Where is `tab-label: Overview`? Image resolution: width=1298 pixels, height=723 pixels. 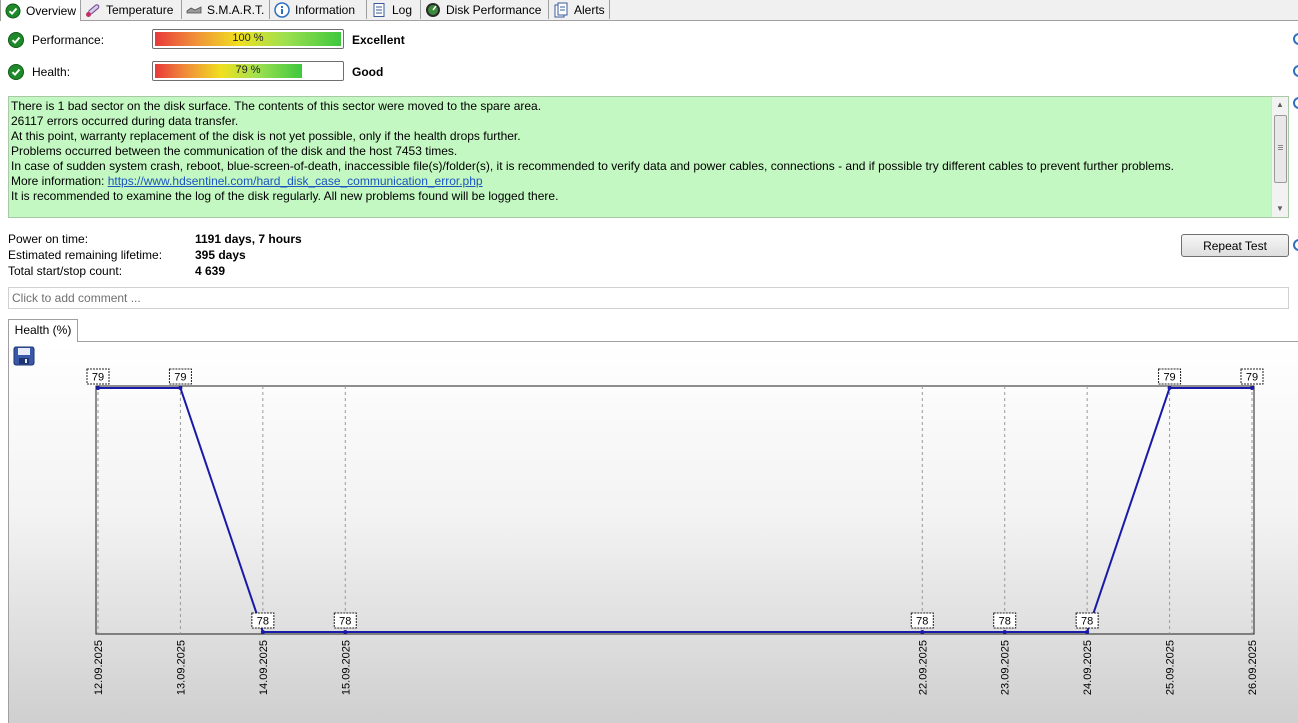
tab-label: Overview is located at coordinates (51, 10).